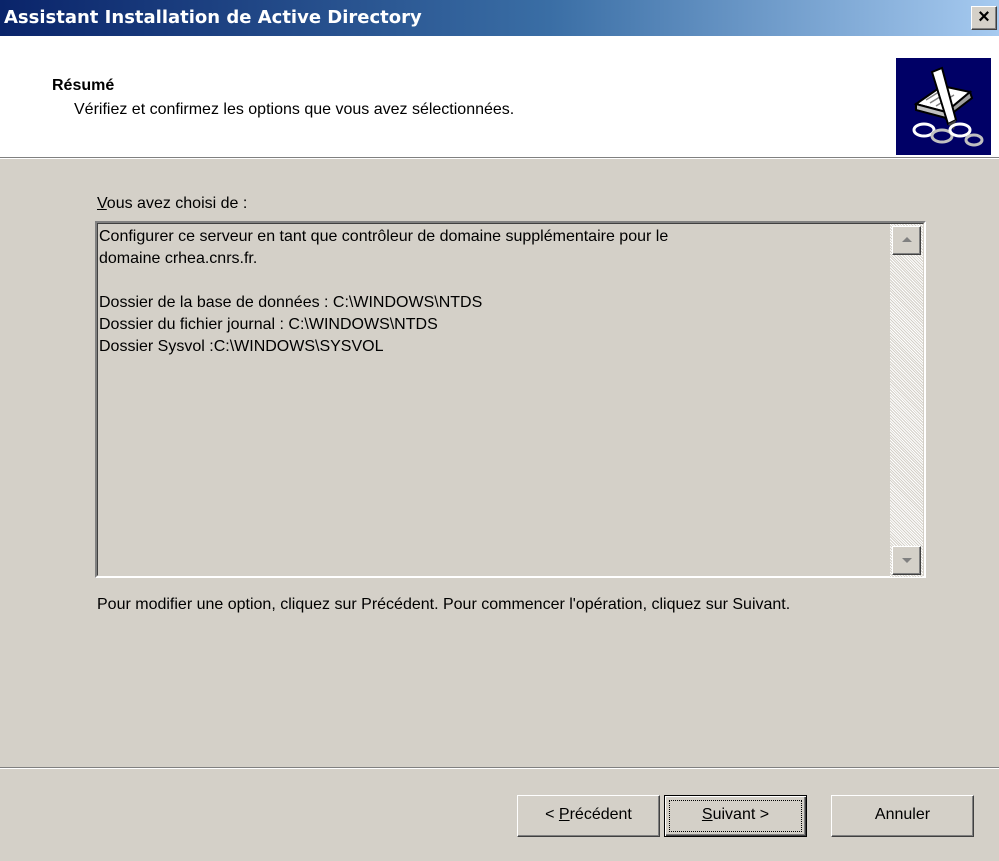 This screenshot has width=999, height=861. I want to click on wizard-book-icon, so click(943, 106).